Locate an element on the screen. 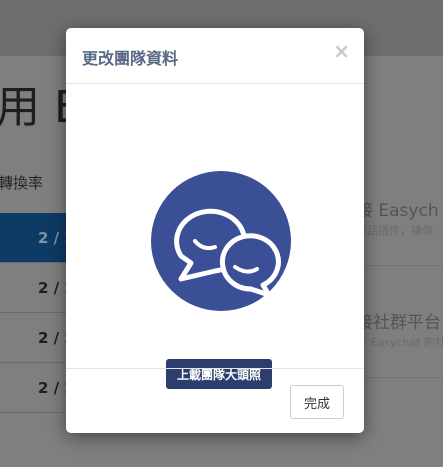 The height and width of the screenshot is (467, 443). modal-footer: 完成 is located at coordinates (215, 400).